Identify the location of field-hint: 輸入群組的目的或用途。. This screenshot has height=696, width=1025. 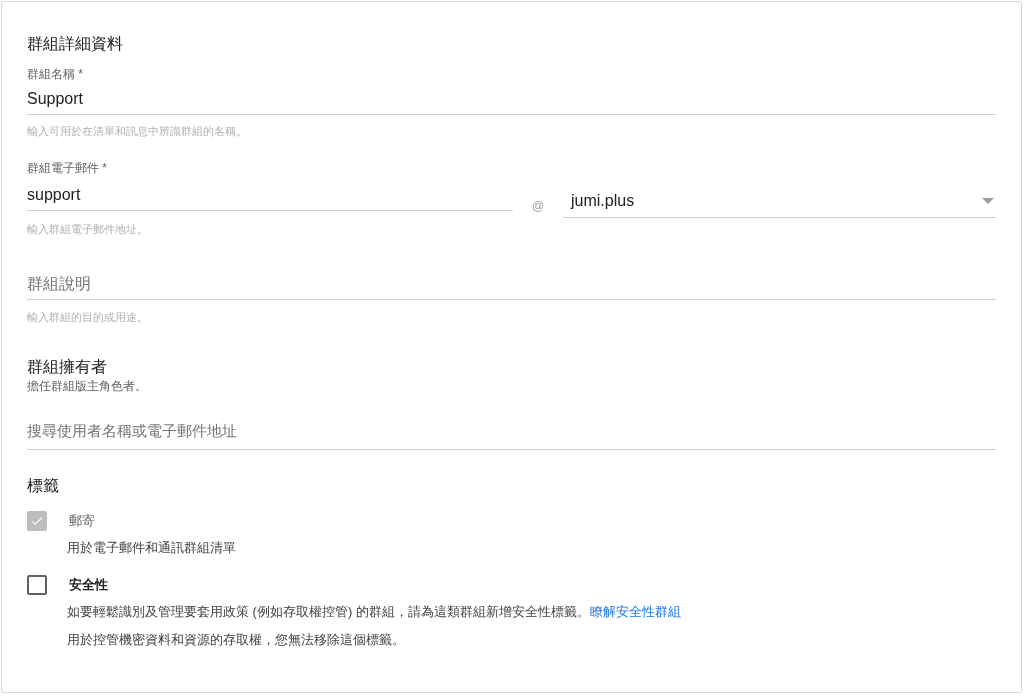
(88, 317).